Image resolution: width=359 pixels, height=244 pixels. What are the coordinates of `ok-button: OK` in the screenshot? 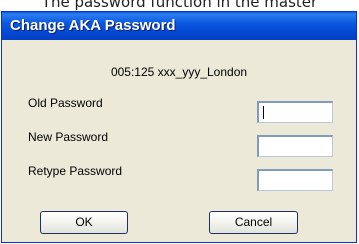 It's located at (84, 222).